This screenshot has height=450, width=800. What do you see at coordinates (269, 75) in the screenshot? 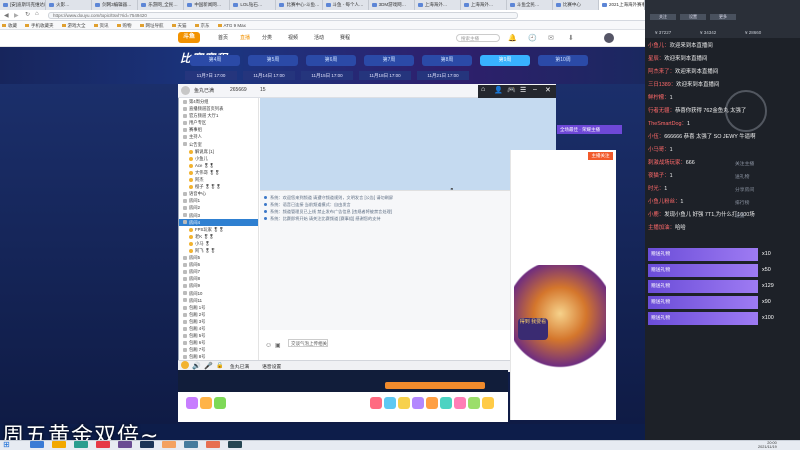
I see `schedule-date: 11月14日 17:00` at bounding box center [269, 75].